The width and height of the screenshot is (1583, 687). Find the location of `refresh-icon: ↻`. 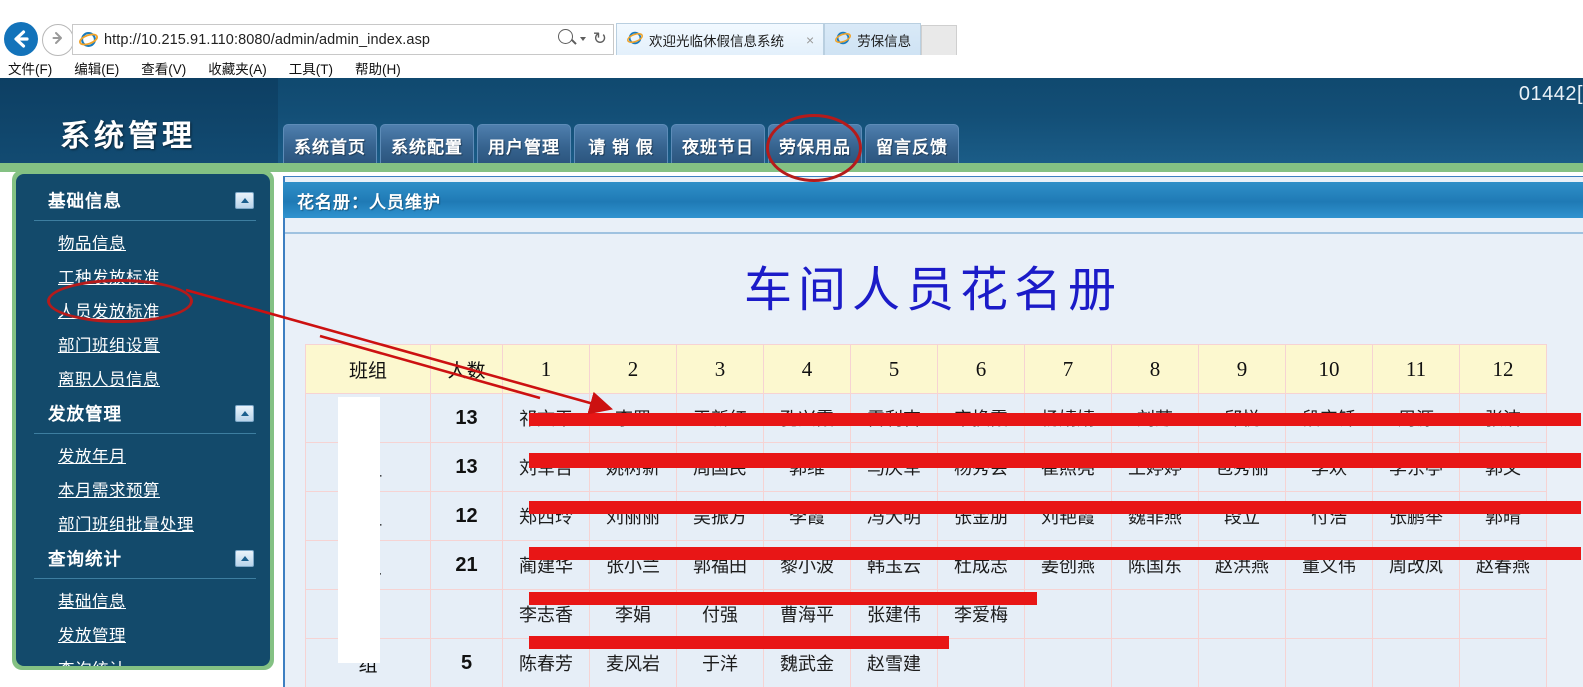

refresh-icon: ↻ is located at coordinates (600, 38).